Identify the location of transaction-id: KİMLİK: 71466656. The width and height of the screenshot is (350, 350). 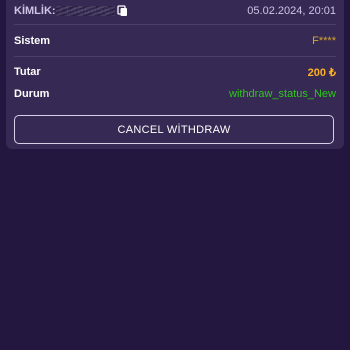
(71, 11).